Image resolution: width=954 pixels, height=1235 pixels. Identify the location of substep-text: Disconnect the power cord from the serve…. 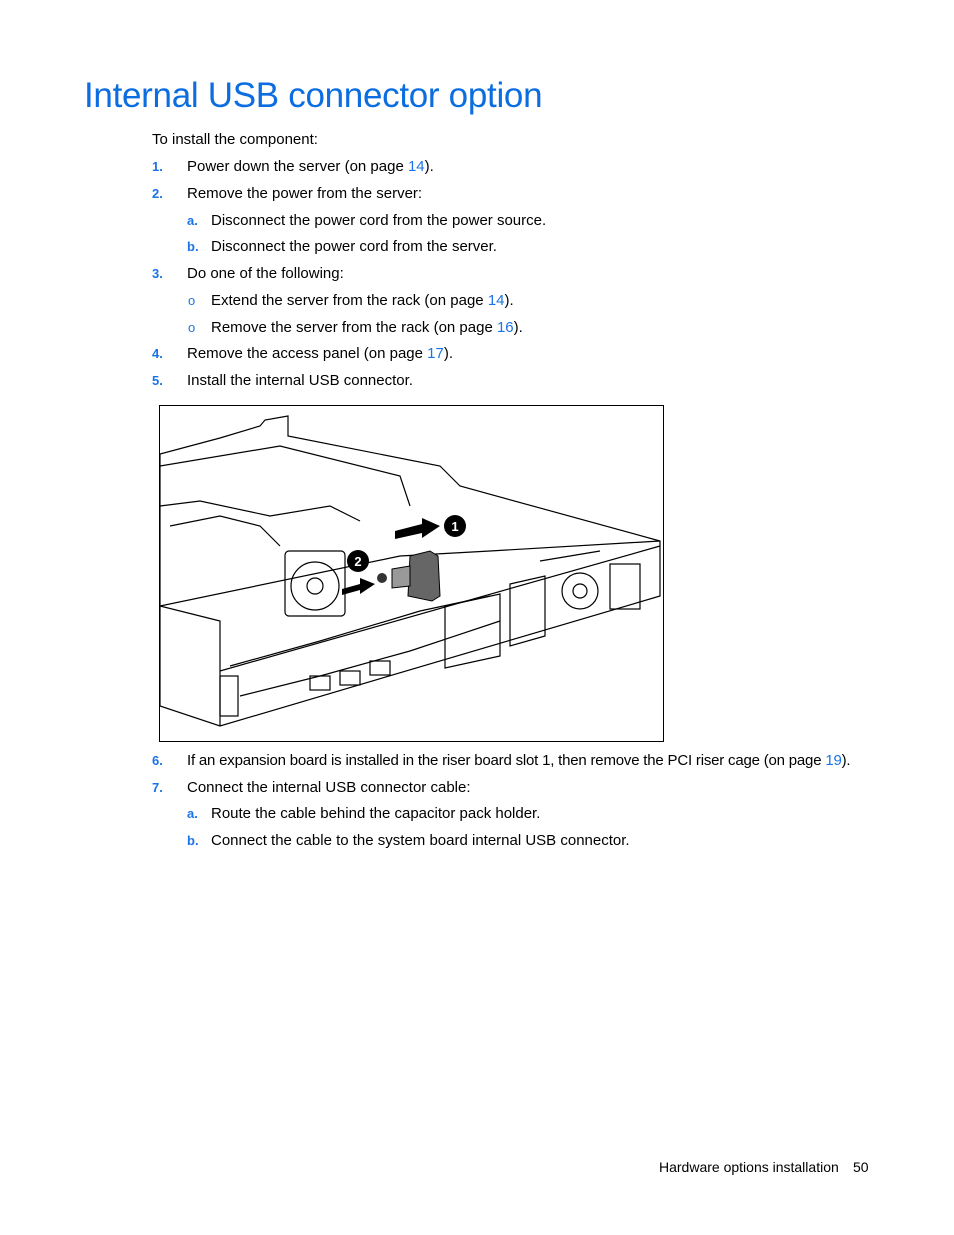
(354, 246).